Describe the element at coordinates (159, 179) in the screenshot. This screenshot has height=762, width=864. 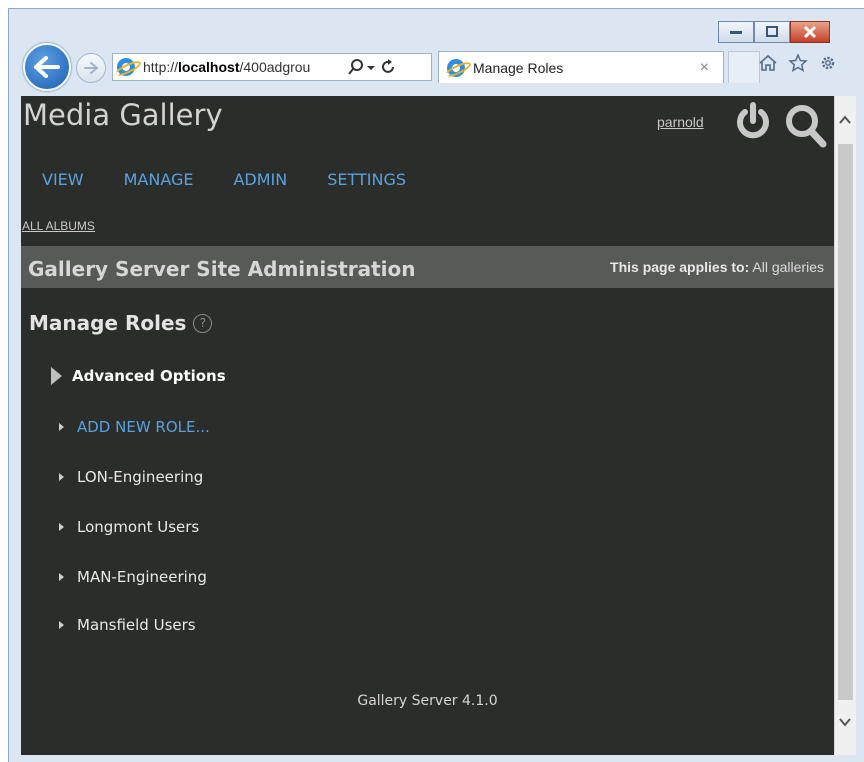
I see `nav-manage: MANAGE` at that location.